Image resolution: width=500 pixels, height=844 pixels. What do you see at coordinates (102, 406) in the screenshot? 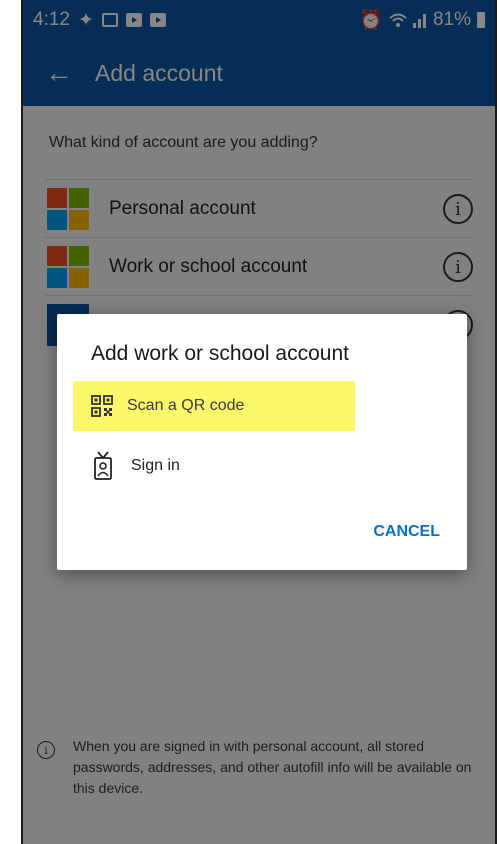
I see `qr-code-icon` at bounding box center [102, 406].